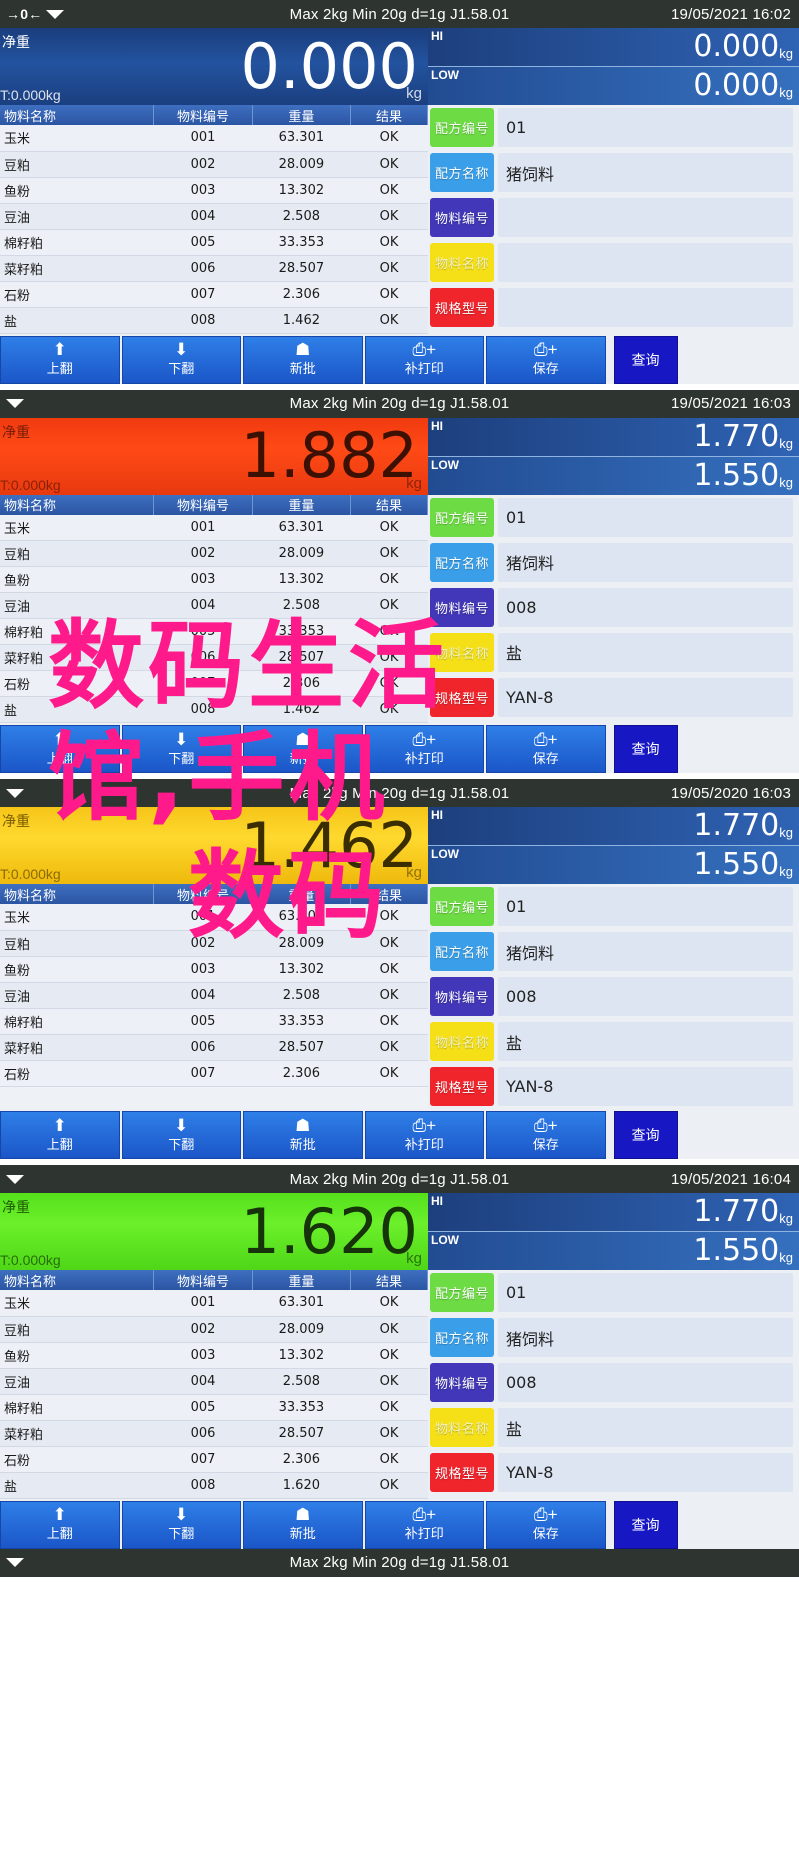 This screenshot has height=1852, width=799. I want to click on form-value-material-code, so click(645, 217).